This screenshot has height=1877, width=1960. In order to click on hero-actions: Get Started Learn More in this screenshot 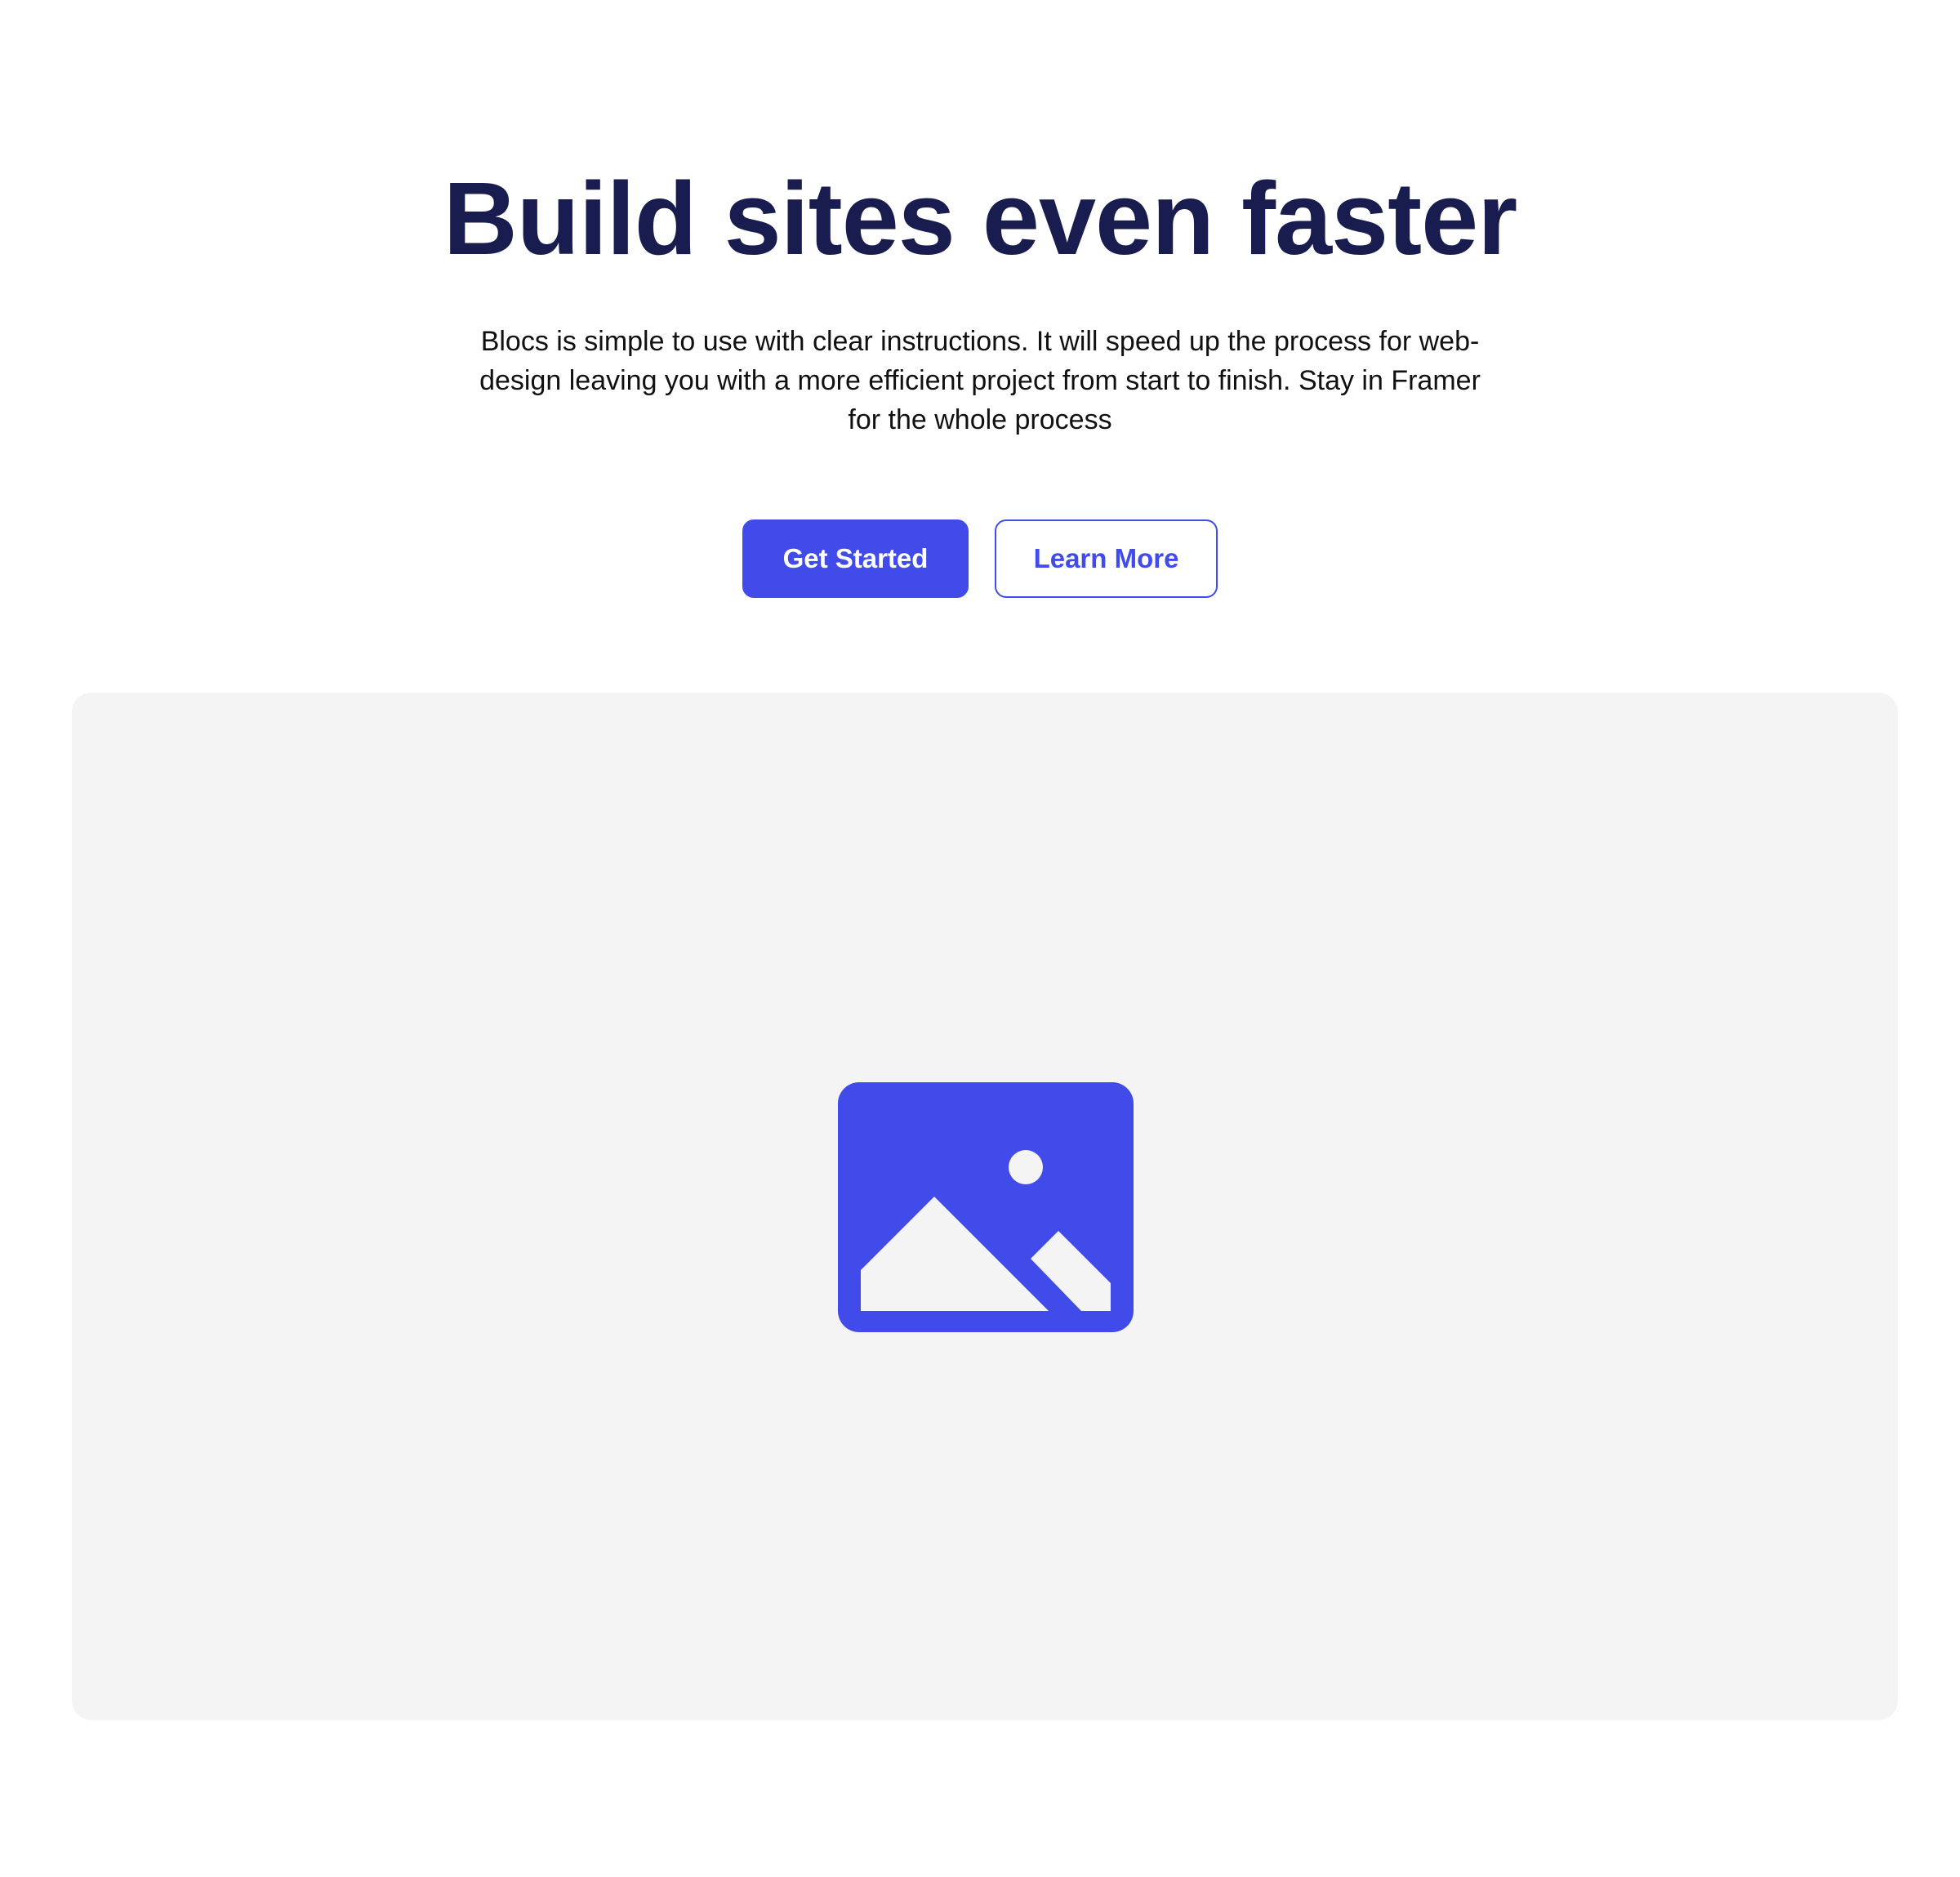, I will do `click(980, 558)`.